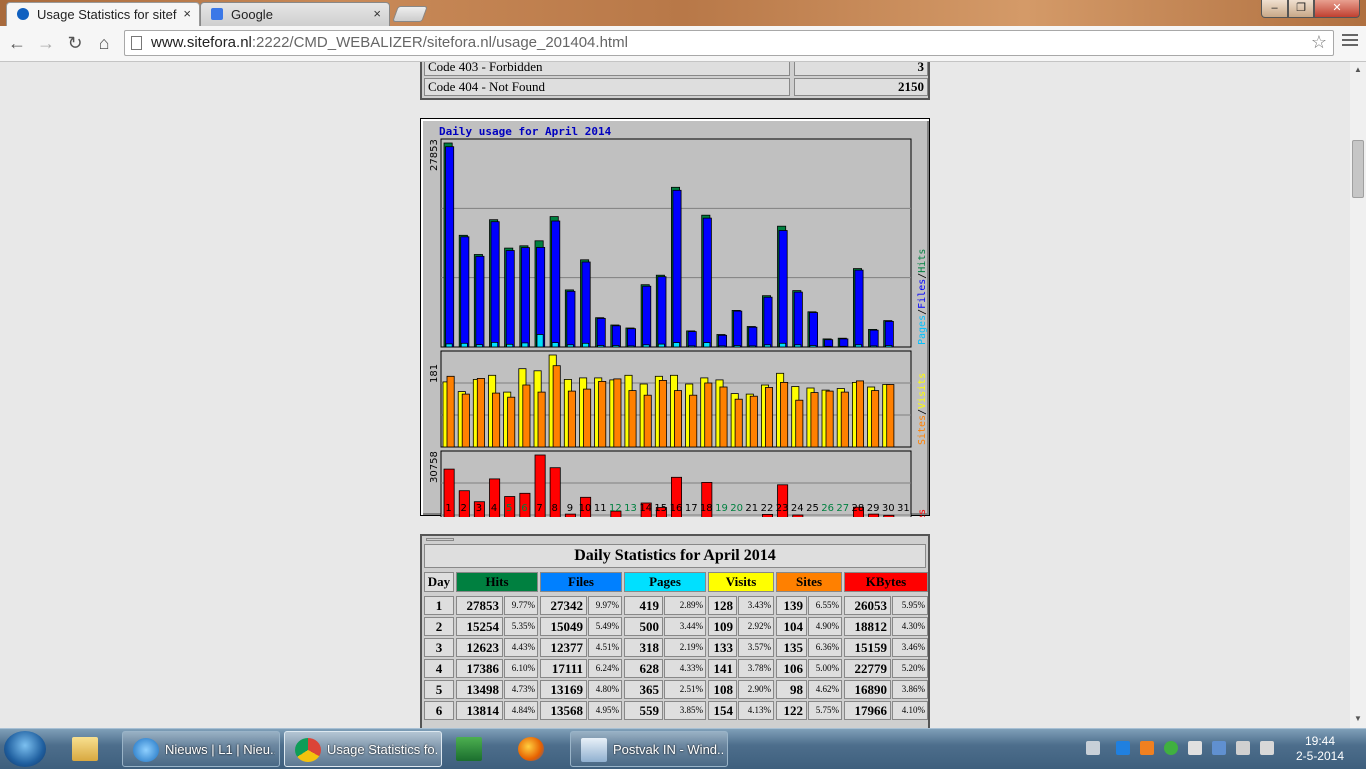  I want to click on start-button-icon, so click(25, 749).